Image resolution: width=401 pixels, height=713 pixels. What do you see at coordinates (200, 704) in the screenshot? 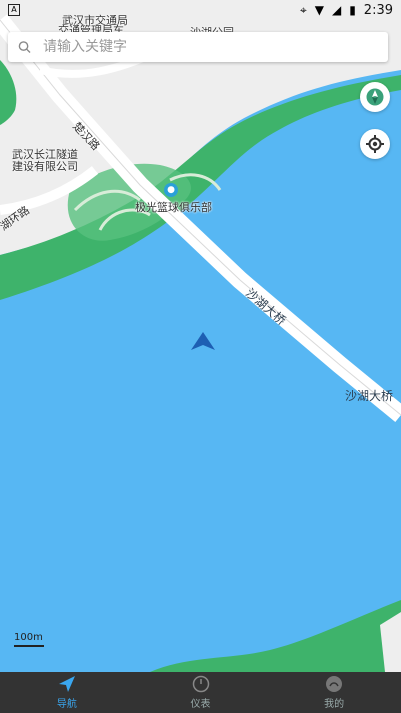
I see `tab-label-dashboard: 仪表` at bounding box center [200, 704].